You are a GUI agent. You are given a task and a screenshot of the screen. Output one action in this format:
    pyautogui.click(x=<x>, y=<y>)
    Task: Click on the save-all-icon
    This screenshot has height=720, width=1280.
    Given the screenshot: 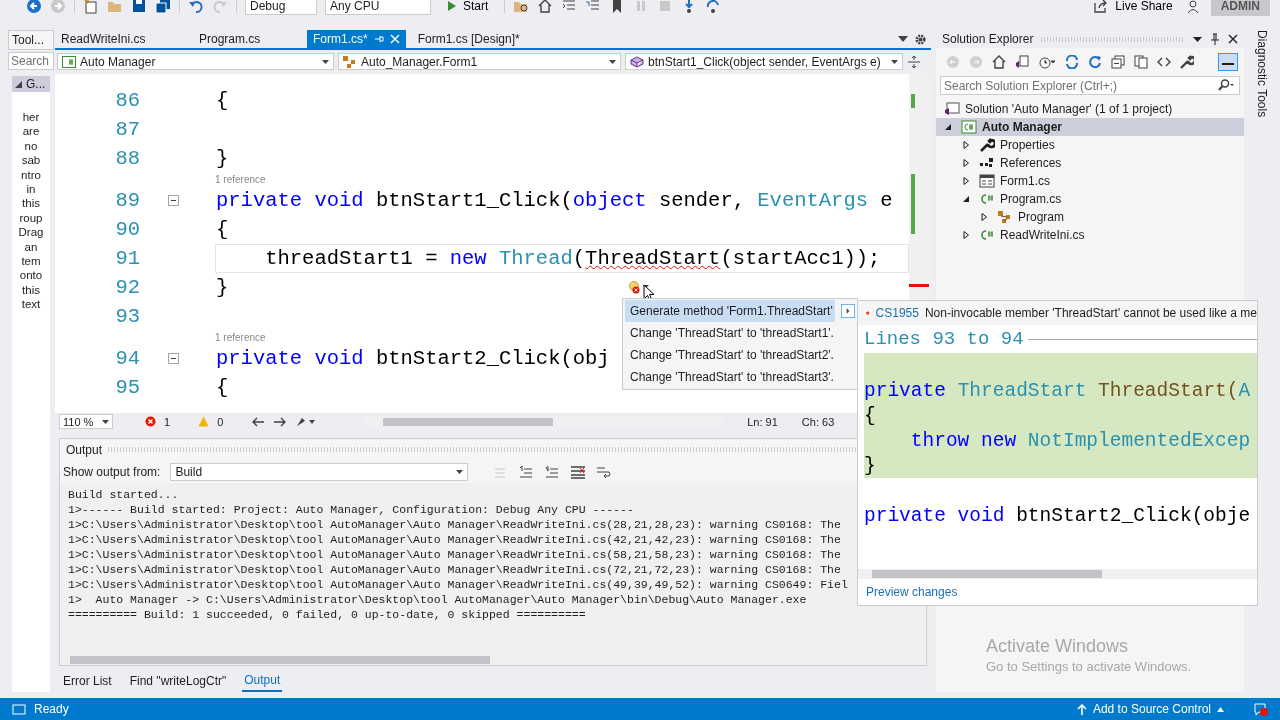 What is the action you would take?
    pyautogui.click(x=163, y=7)
    